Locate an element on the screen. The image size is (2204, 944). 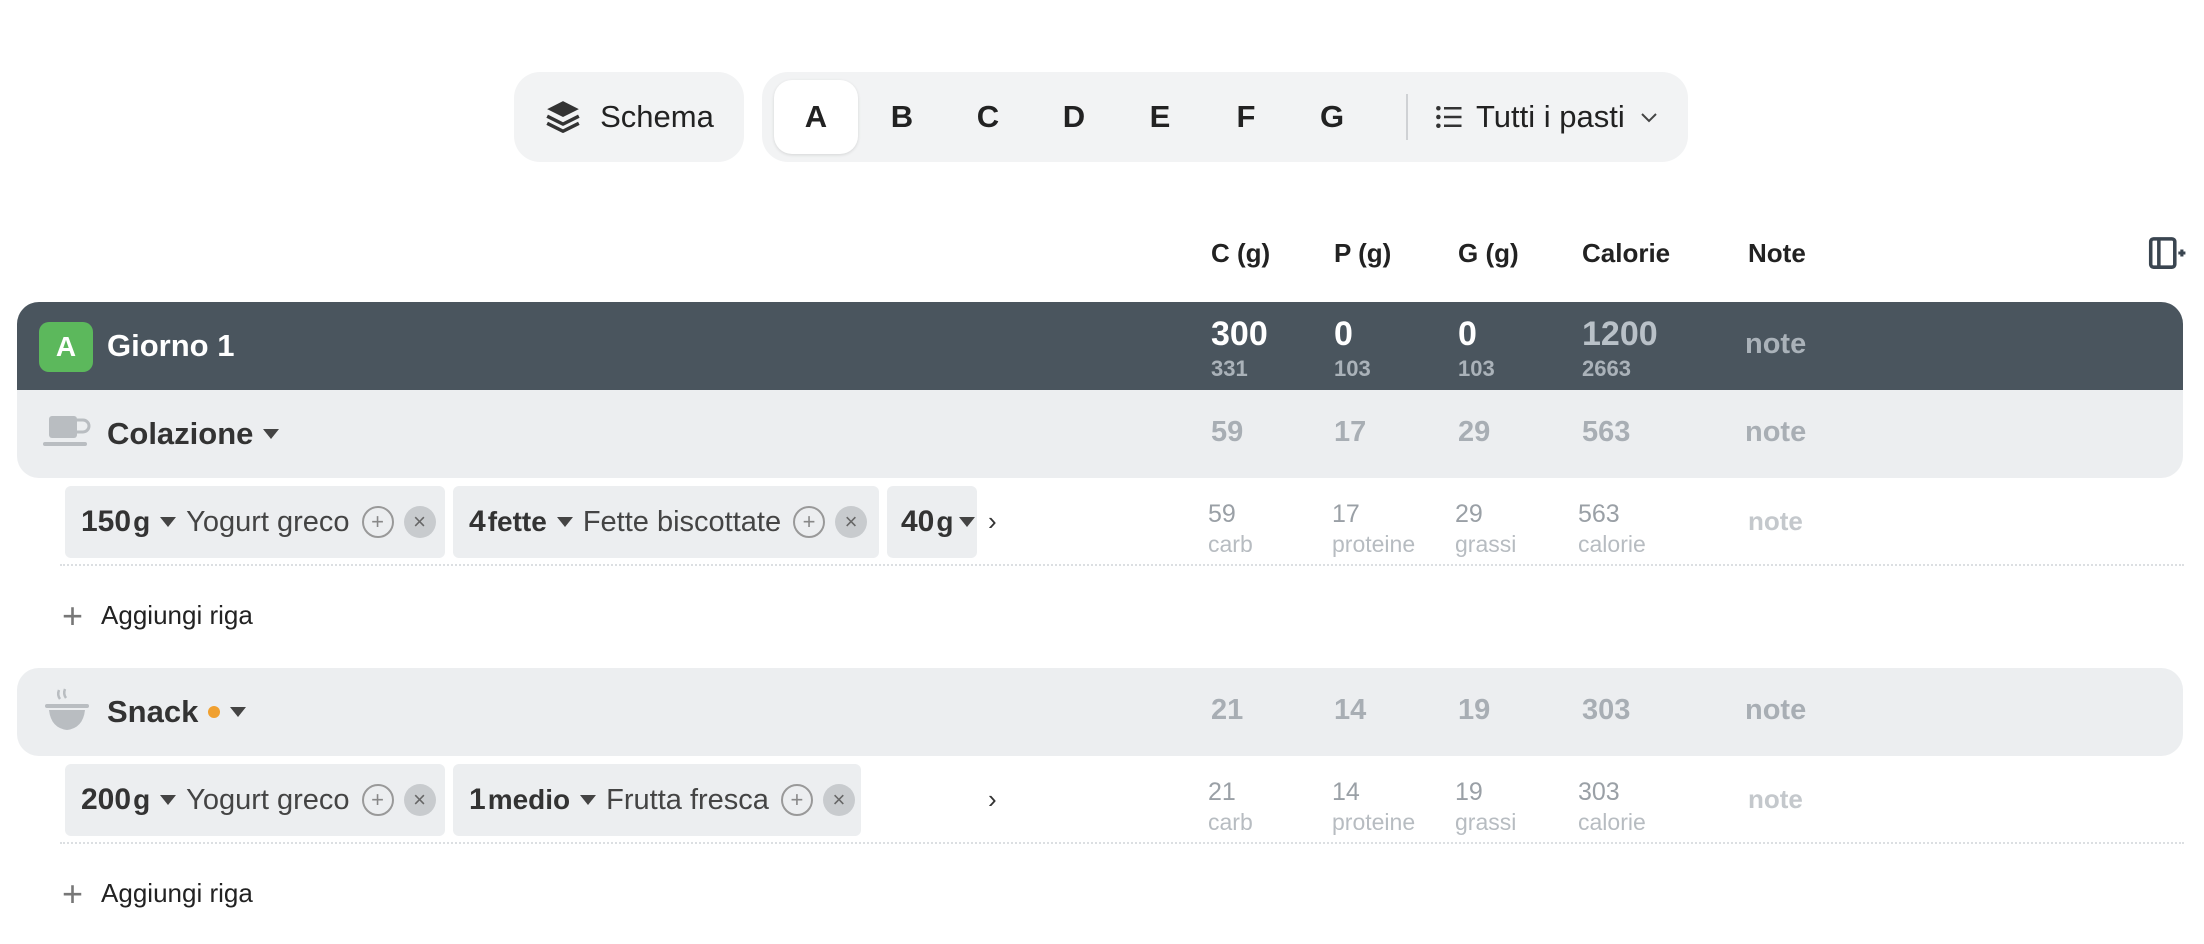
col-header-fat: G (g) is located at coordinates (1488, 253).